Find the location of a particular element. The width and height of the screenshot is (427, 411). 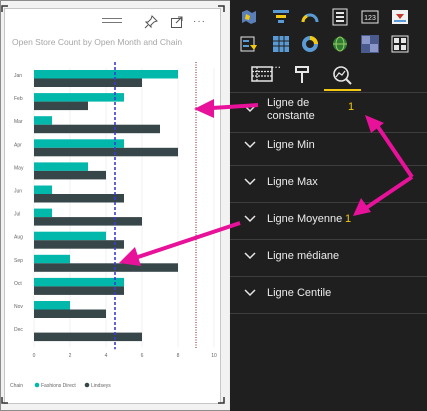

analytics-row-median-line: Ligne médiane is located at coordinates (328, 258).